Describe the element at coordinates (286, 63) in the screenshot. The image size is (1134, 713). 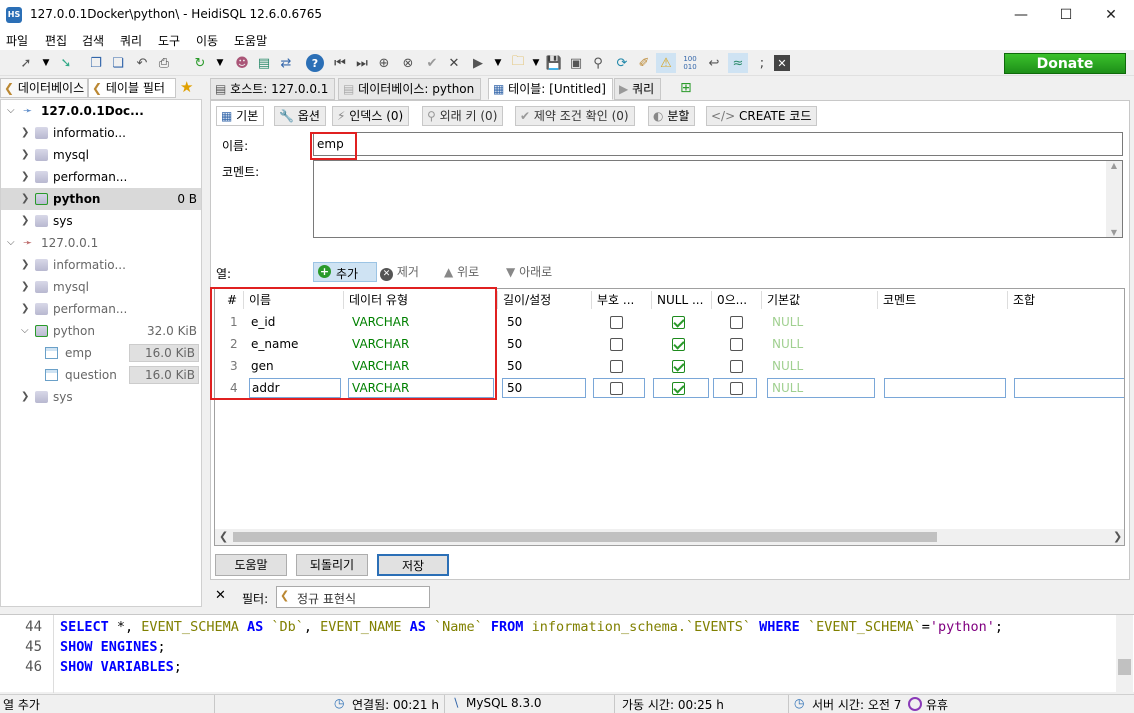
I see `transfer-icon: ⇄` at that location.